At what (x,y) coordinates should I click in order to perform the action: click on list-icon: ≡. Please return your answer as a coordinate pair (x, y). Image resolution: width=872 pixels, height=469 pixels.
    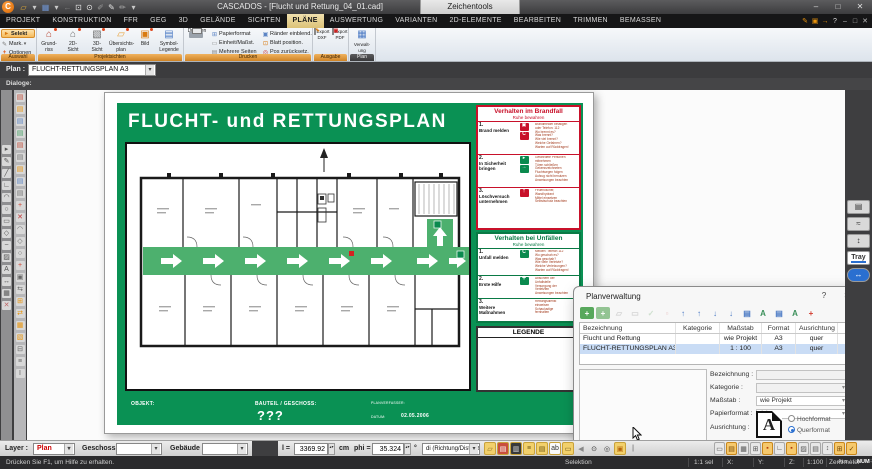
    Looking at the image, I should click on (20, 361).